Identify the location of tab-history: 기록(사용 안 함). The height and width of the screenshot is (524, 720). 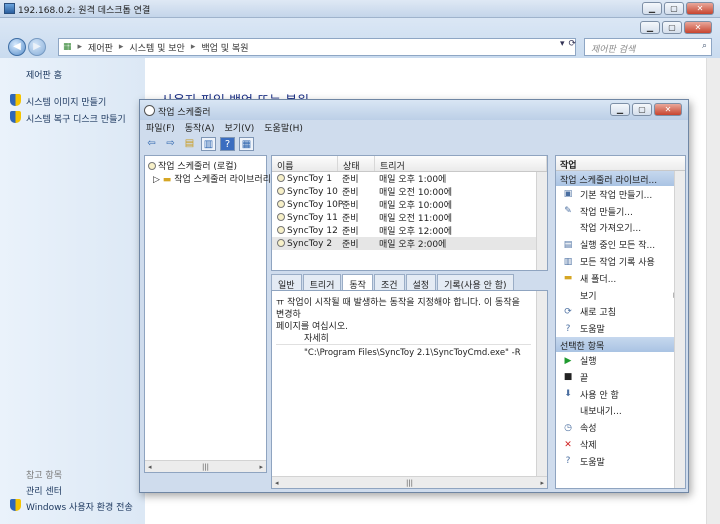
(475, 282).